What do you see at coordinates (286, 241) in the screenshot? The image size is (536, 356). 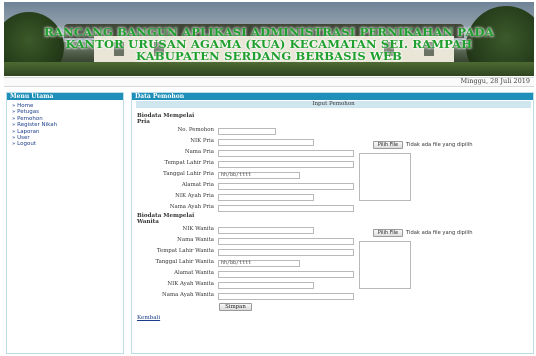 I see `nama-wanita-input` at bounding box center [286, 241].